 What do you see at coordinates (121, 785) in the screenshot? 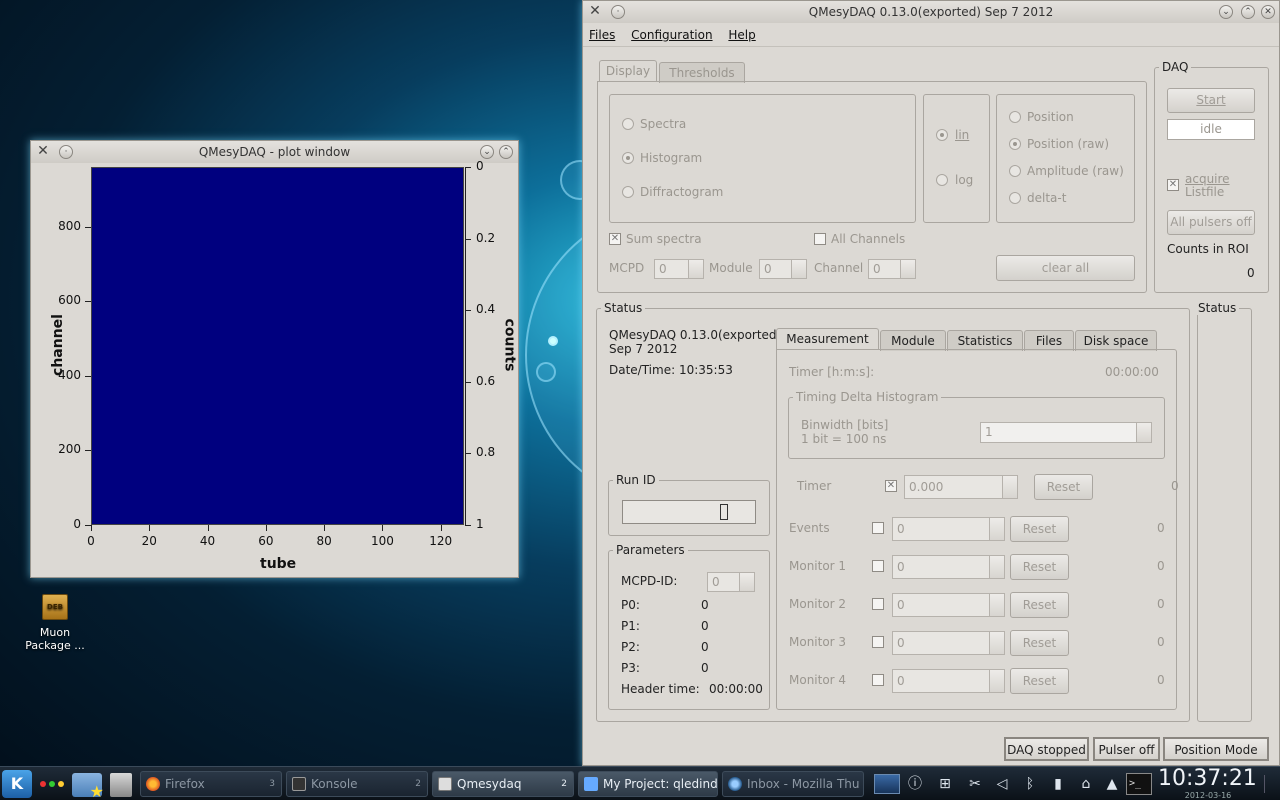
I see `drive-icon` at bounding box center [121, 785].